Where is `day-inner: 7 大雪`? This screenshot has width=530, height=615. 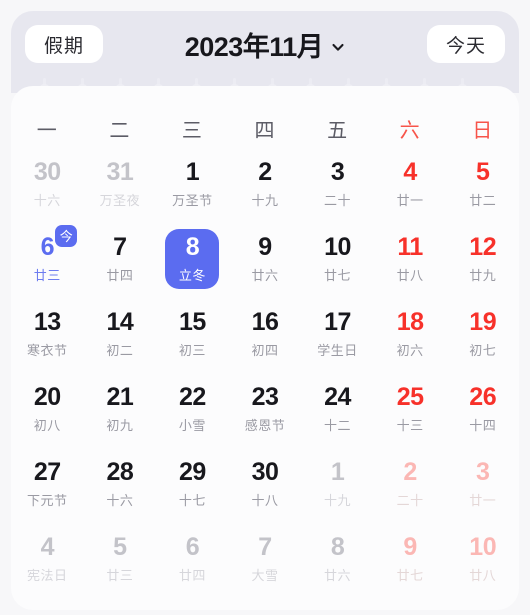 day-inner: 7 大雪 is located at coordinates (265, 559).